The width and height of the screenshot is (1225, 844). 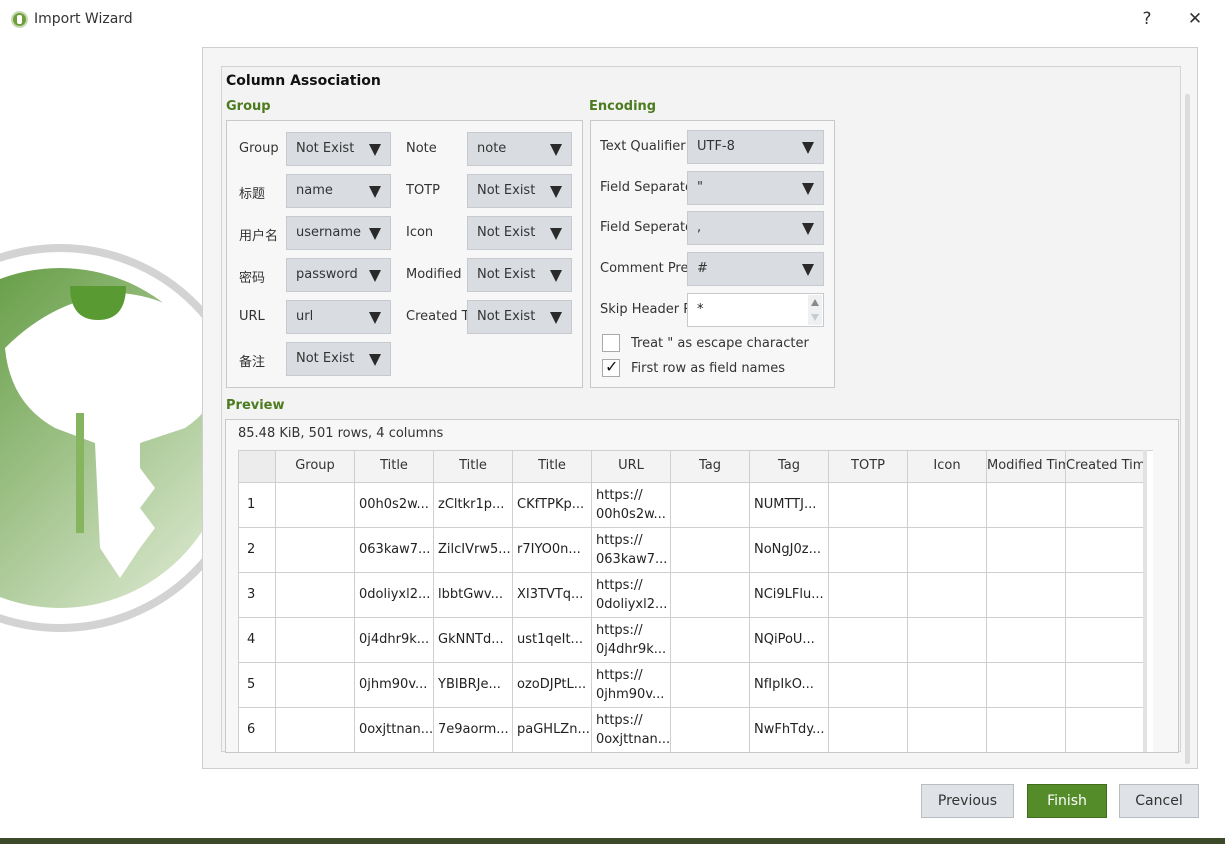 What do you see at coordinates (519, 275) in the screenshot?
I see `modified-combo: Not Exist` at bounding box center [519, 275].